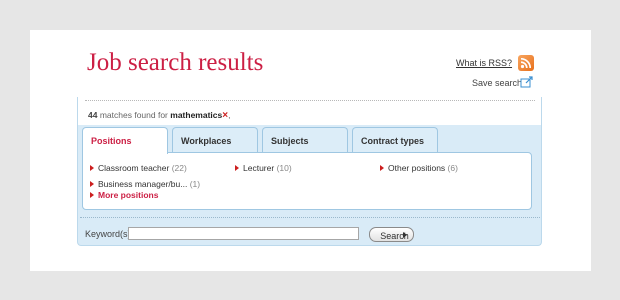 This screenshot has height=300, width=620. Describe the element at coordinates (391, 234) in the screenshot. I see `search-button: Search` at that location.